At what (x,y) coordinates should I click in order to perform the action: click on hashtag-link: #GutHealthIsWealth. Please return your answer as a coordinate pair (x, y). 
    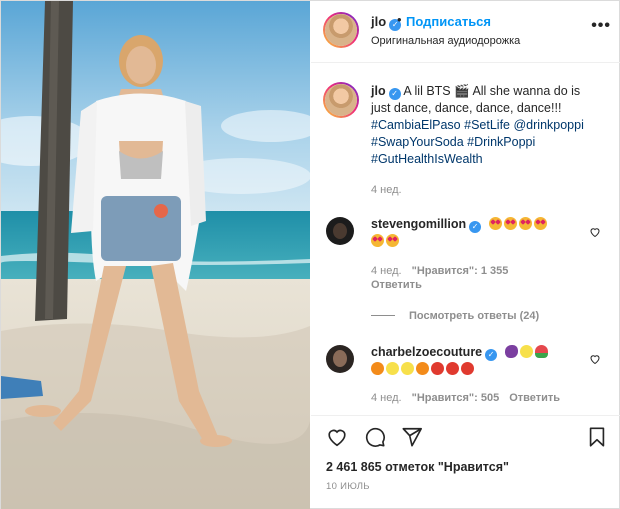
    Looking at the image, I should click on (427, 159).